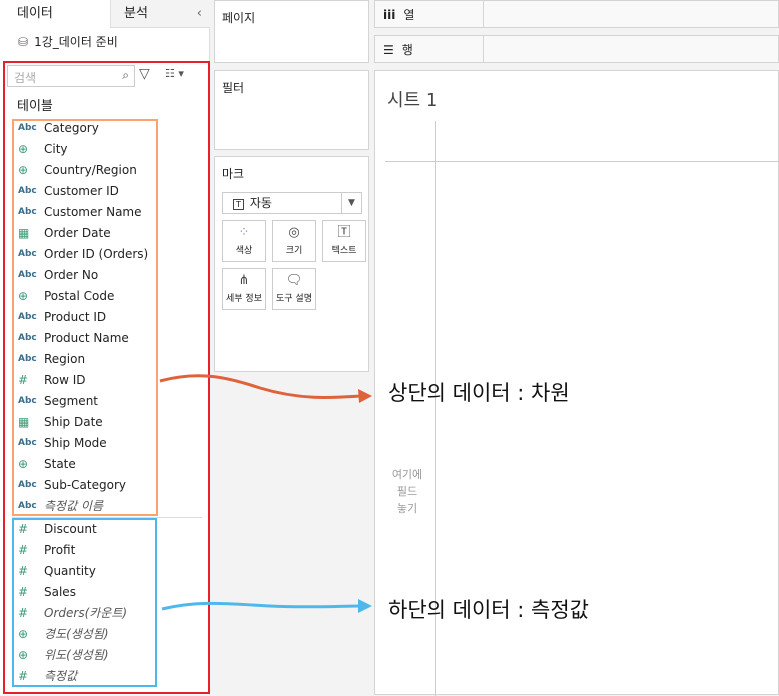  I want to click on orange-arrow, so click(260, 387).